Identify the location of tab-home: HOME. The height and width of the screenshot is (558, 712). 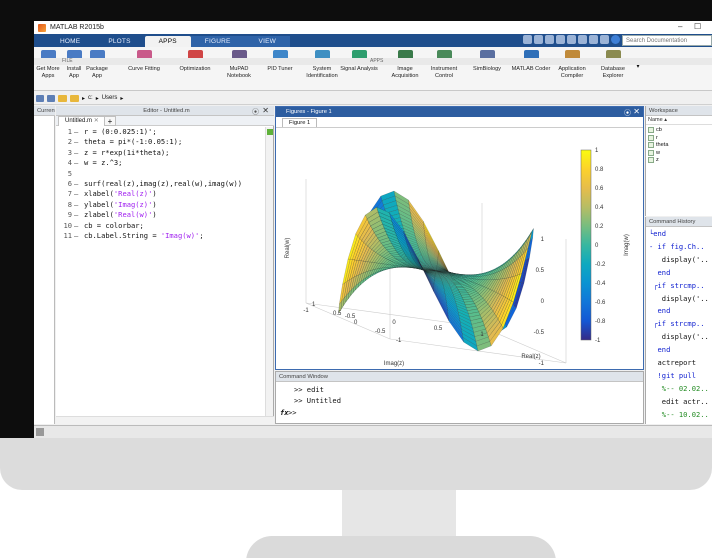
(70, 41).